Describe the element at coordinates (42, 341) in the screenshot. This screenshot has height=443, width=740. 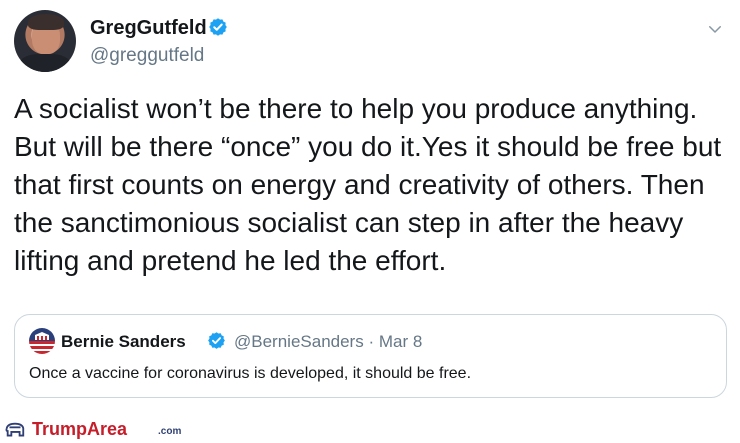
I see `quoted-author-avatar` at that location.